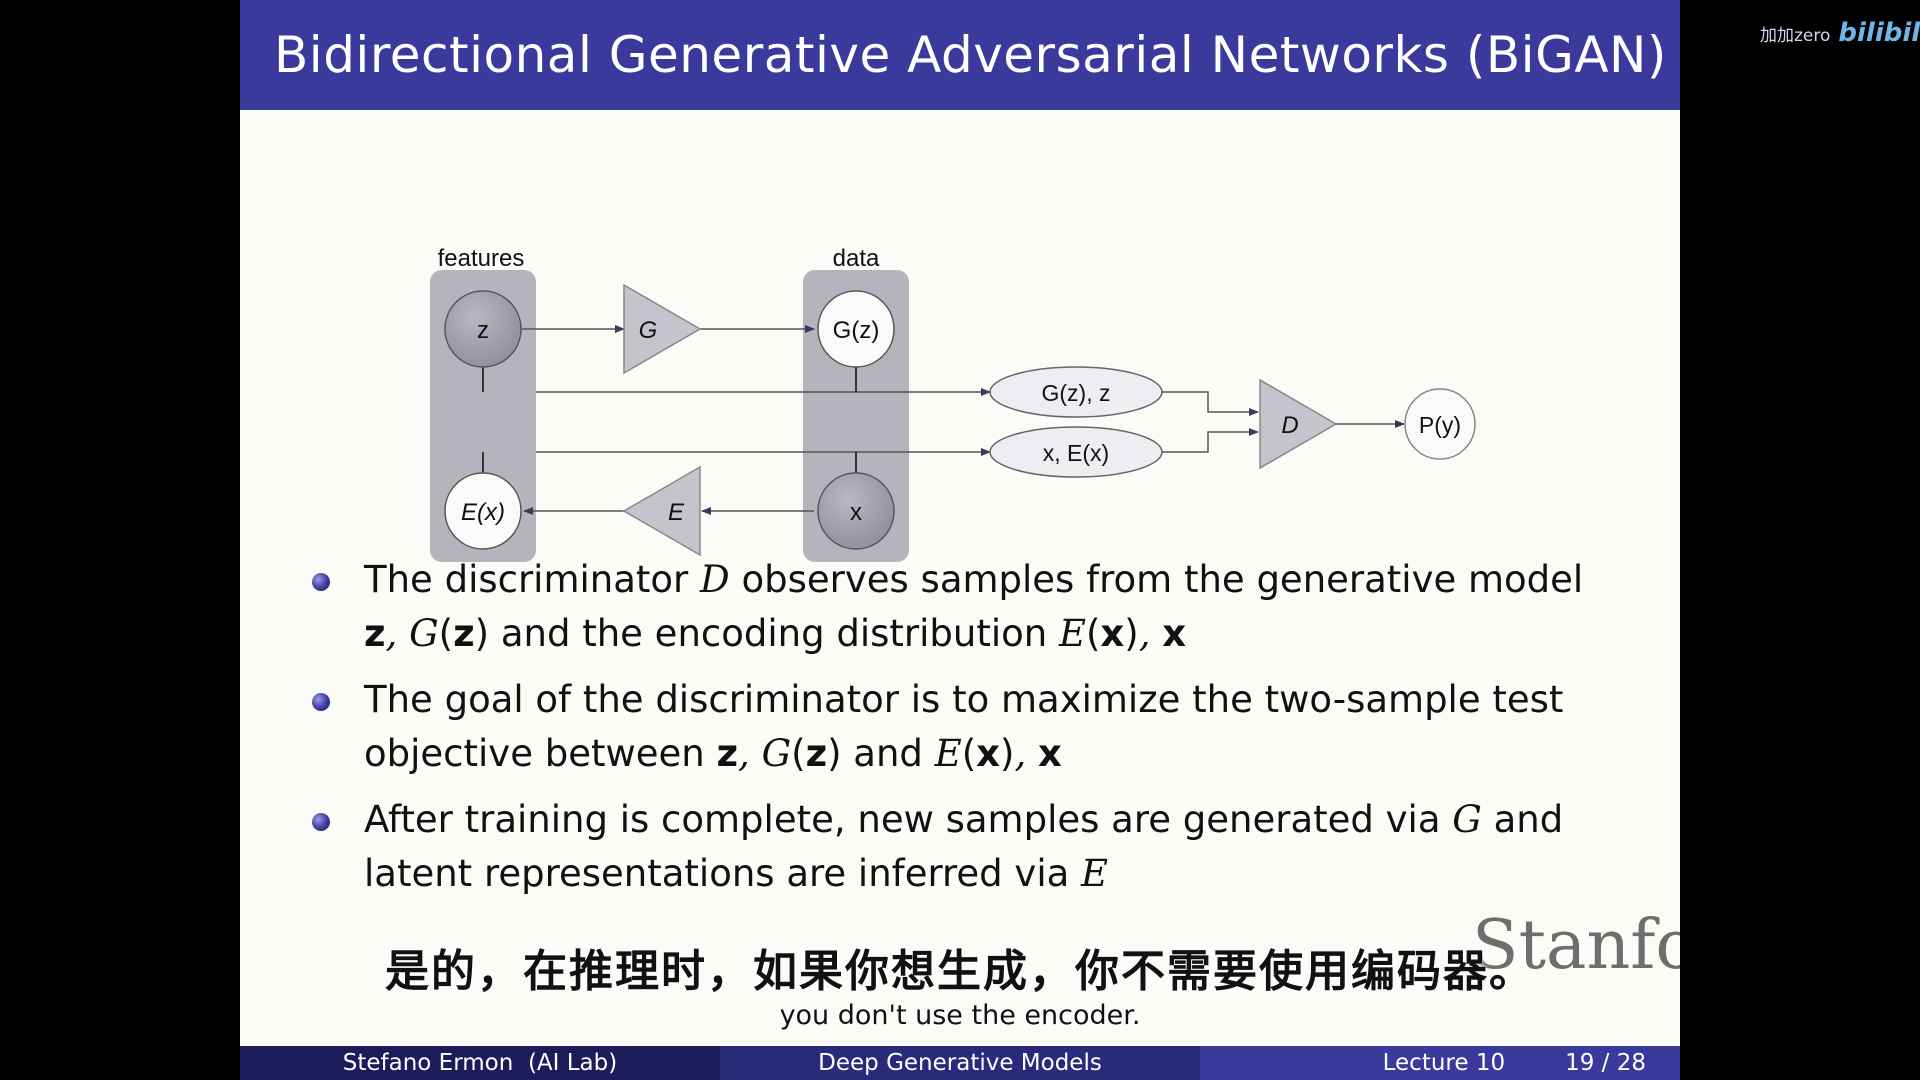 The width and height of the screenshot is (1920, 1080). Describe the element at coordinates (483, 512) in the screenshot. I see `ex-node-label: E(x)` at that location.